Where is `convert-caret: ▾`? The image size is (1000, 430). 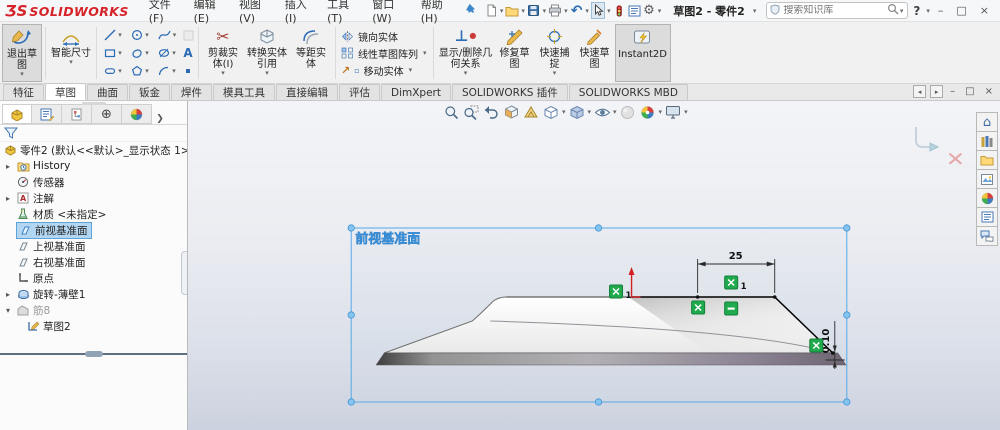
convert-caret: ▾ is located at coordinates (267, 74).